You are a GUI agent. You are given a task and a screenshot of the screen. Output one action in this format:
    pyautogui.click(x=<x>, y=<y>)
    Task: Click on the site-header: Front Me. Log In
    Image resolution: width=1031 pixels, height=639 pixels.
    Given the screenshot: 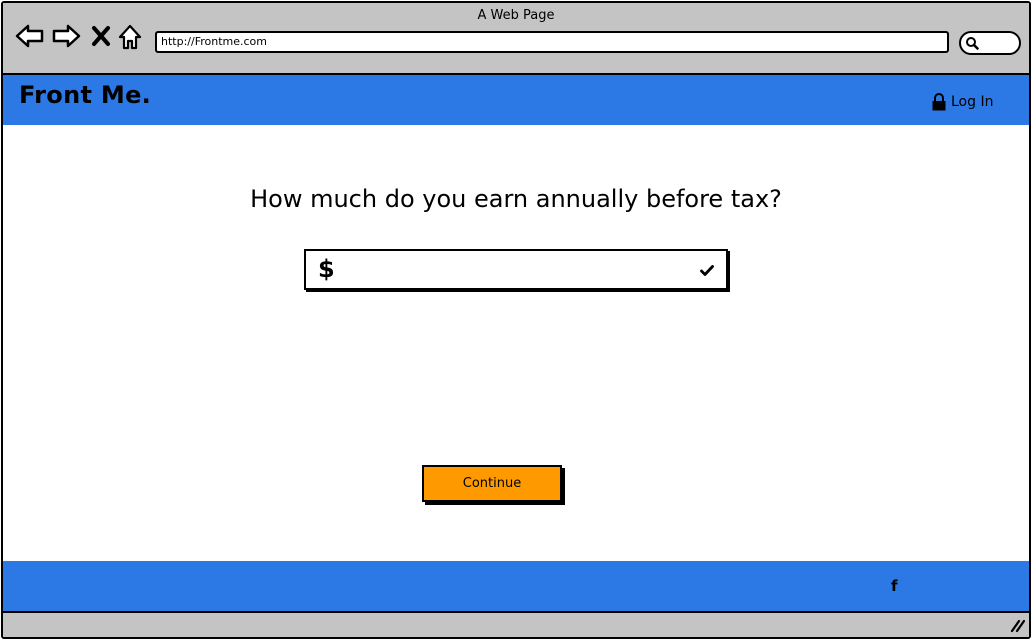 What is the action you would take?
    pyautogui.click(x=516, y=100)
    